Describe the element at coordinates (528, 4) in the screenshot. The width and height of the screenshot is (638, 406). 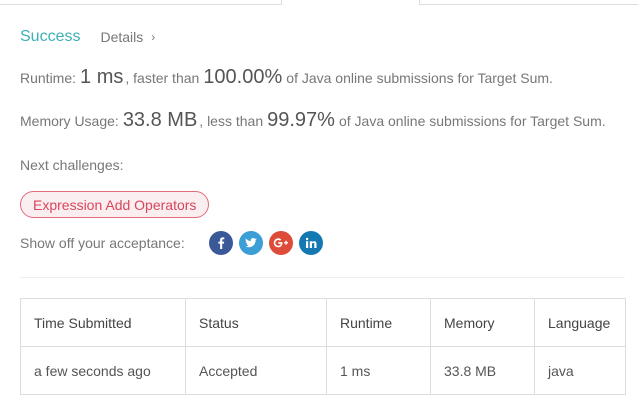
I see `tab-divider-right` at that location.